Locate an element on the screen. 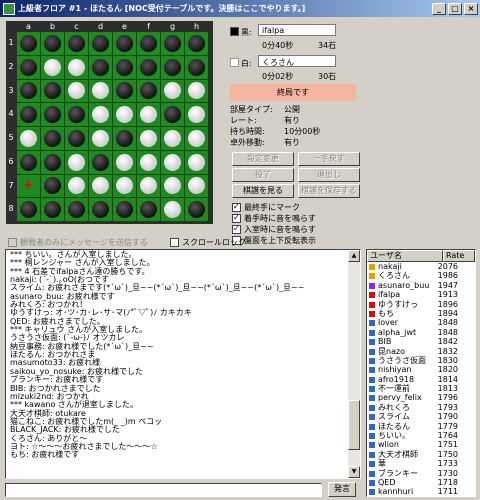 This screenshot has height=500, width=480. option-sound-move: 着手時に音を鳴らす is located at coordinates (274, 218).